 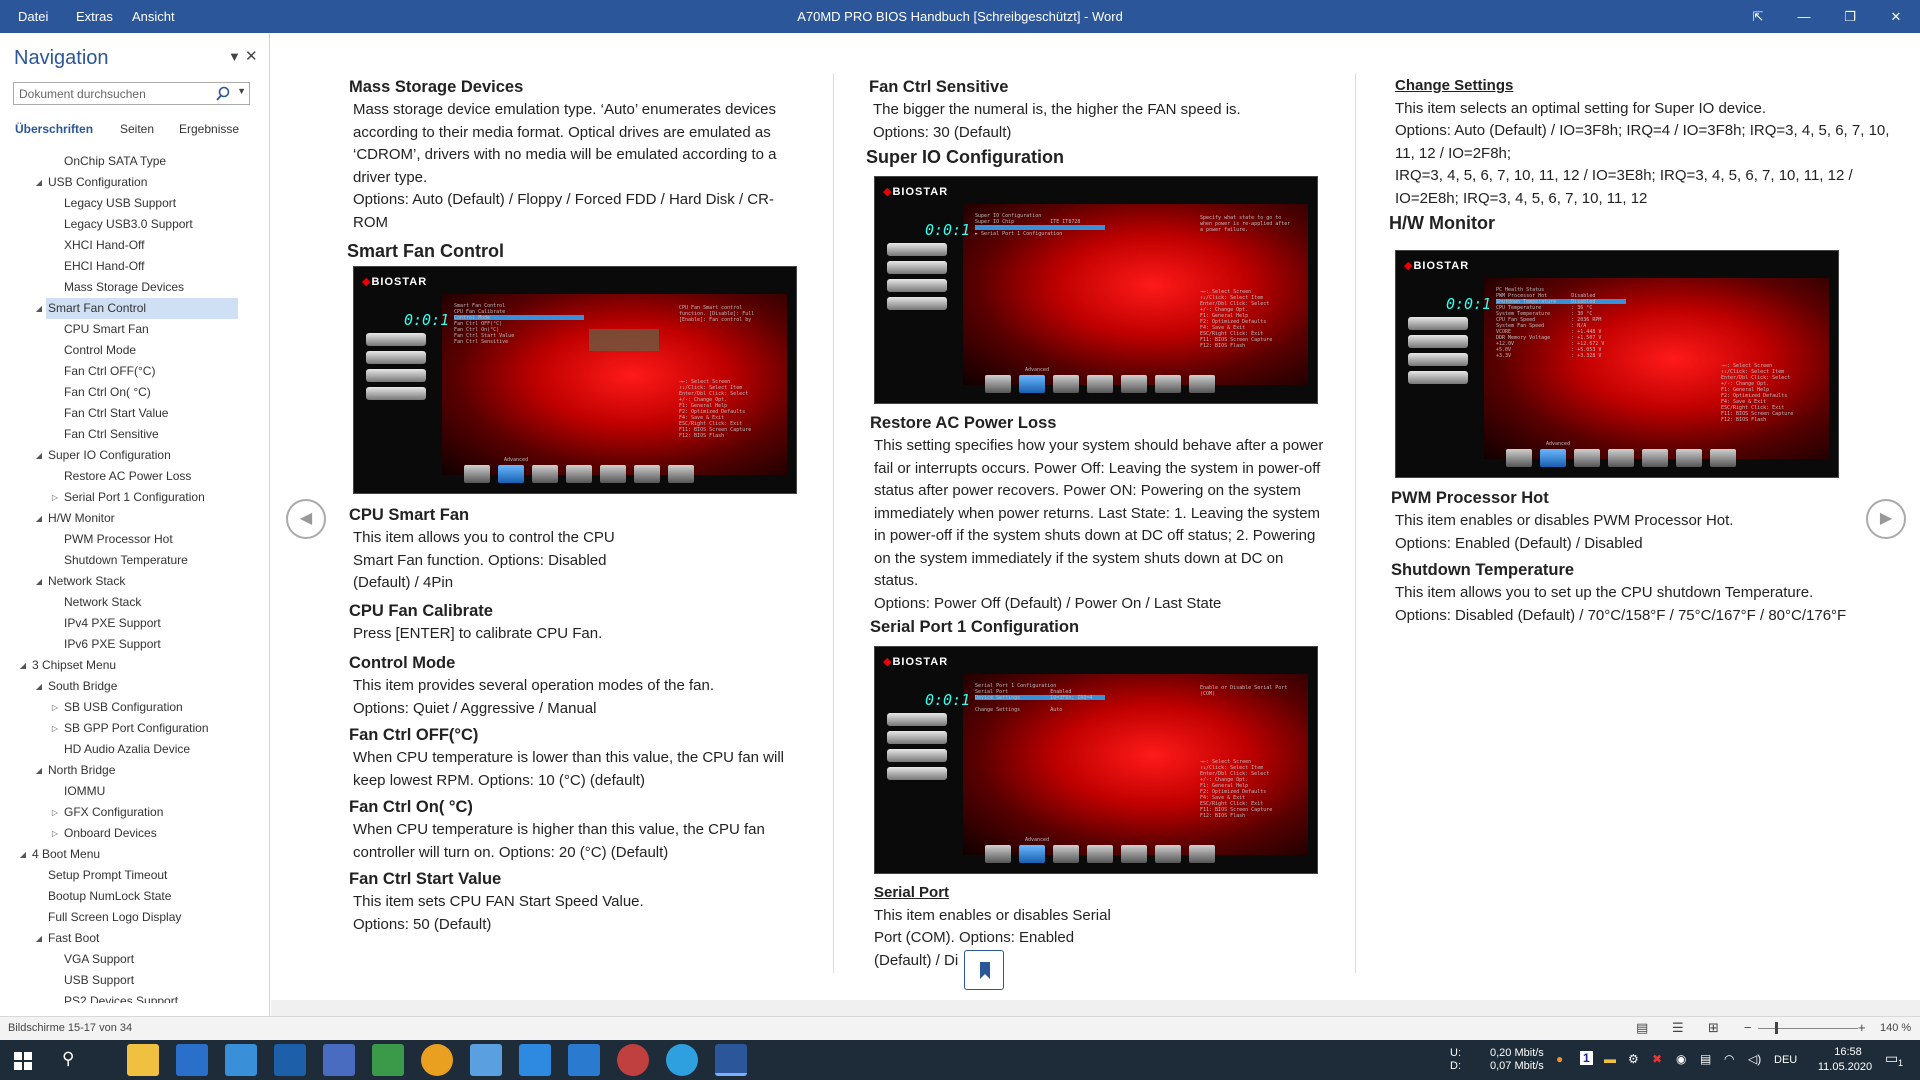 What do you see at coordinates (1633, 1059) in the screenshot?
I see `tray-icon: ⚙` at bounding box center [1633, 1059].